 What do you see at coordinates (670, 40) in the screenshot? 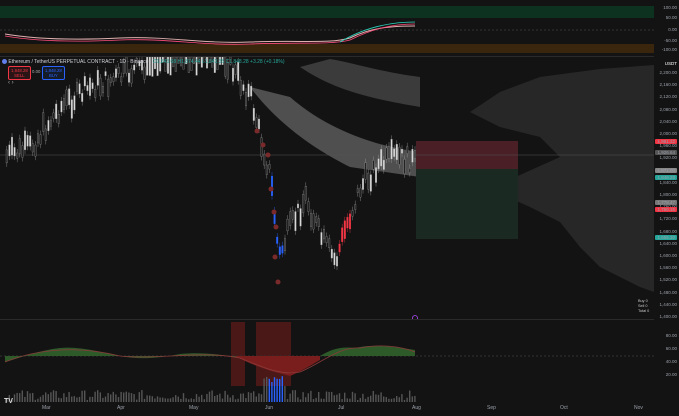
I see `osc-tick: -50.00` at bounding box center [670, 40].